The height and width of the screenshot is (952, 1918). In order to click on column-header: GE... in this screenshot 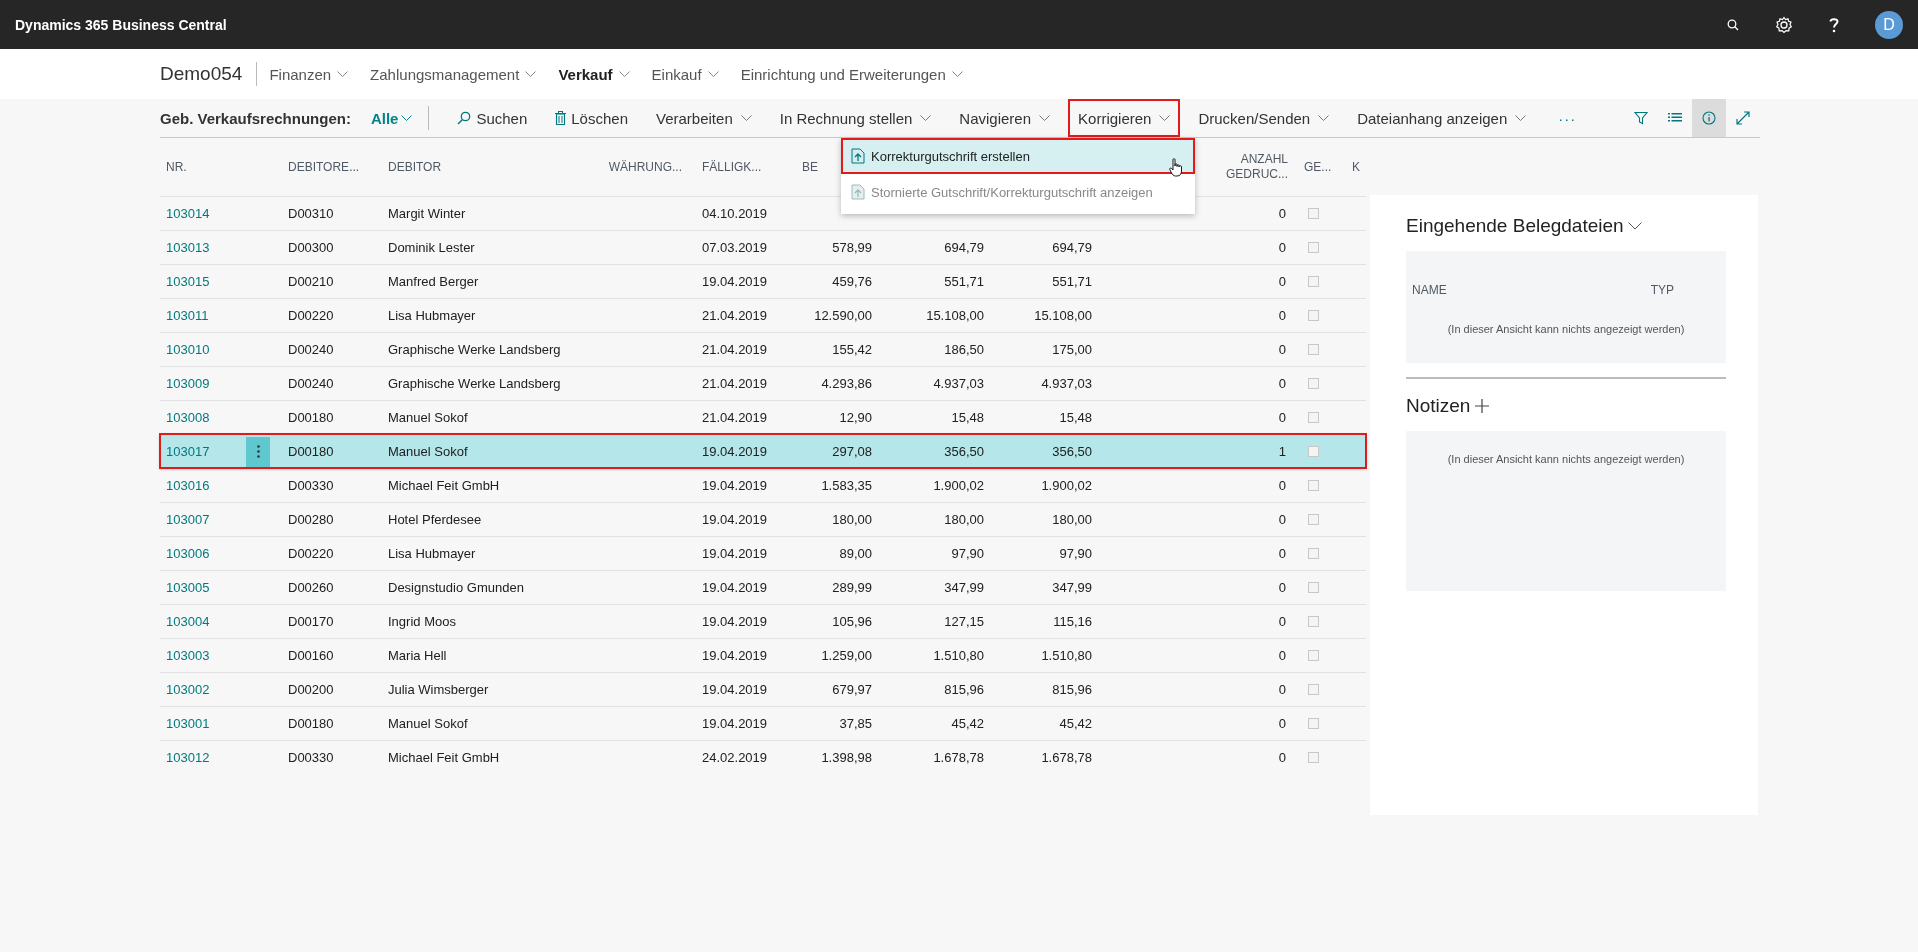, I will do `click(1322, 167)`.